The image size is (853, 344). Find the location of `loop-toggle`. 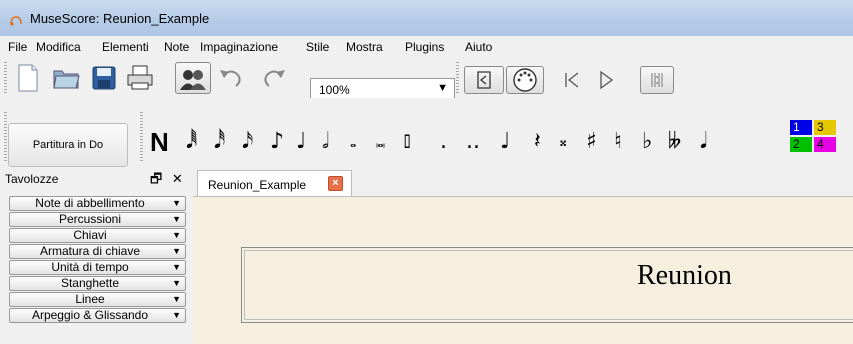

loop-toggle is located at coordinates (657, 80).